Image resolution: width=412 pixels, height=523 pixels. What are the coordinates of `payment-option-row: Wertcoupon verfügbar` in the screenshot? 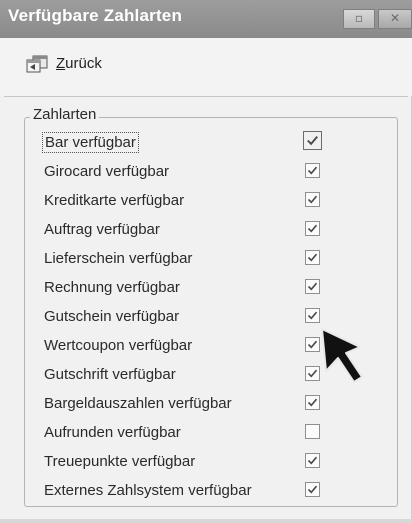 It's located at (186, 346).